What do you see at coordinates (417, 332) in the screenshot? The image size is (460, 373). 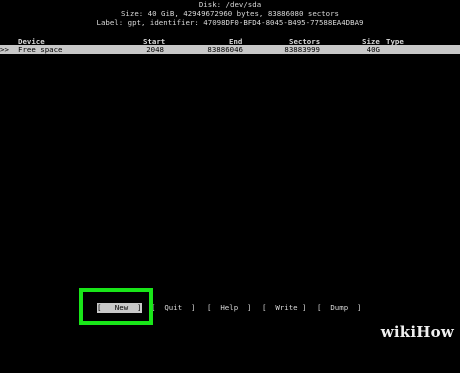 I see `wikihow-watermark: wikiHow` at bounding box center [417, 332].